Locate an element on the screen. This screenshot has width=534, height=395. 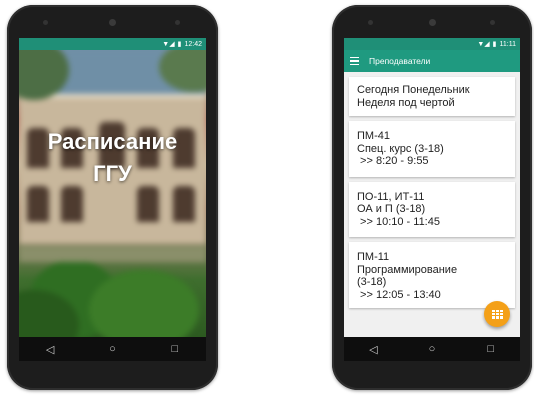
calendar-grid-icon is located at coordinates (497, 314).